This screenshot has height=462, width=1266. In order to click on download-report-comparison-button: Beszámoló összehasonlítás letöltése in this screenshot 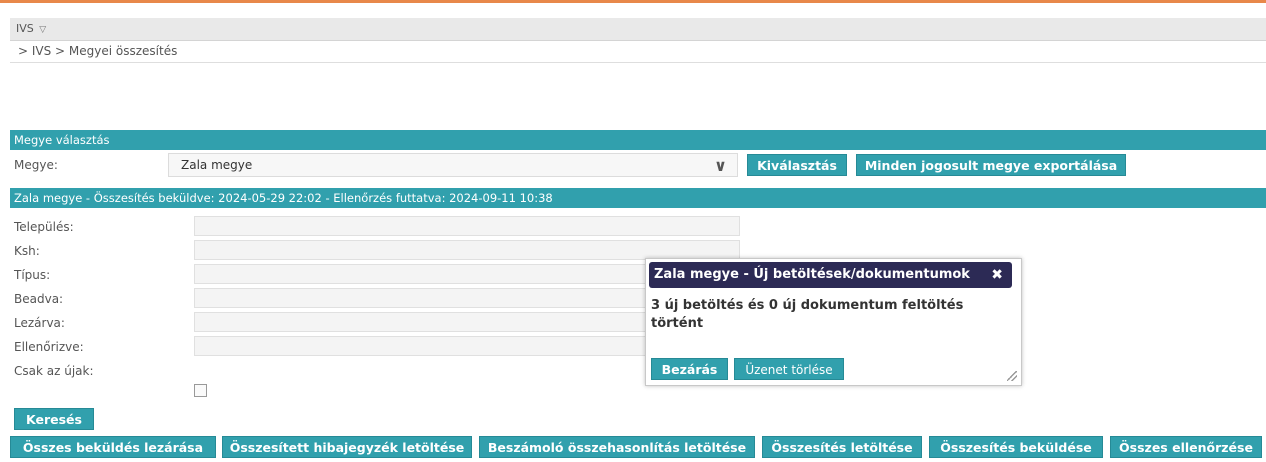, I will do `click(617, 447)`.